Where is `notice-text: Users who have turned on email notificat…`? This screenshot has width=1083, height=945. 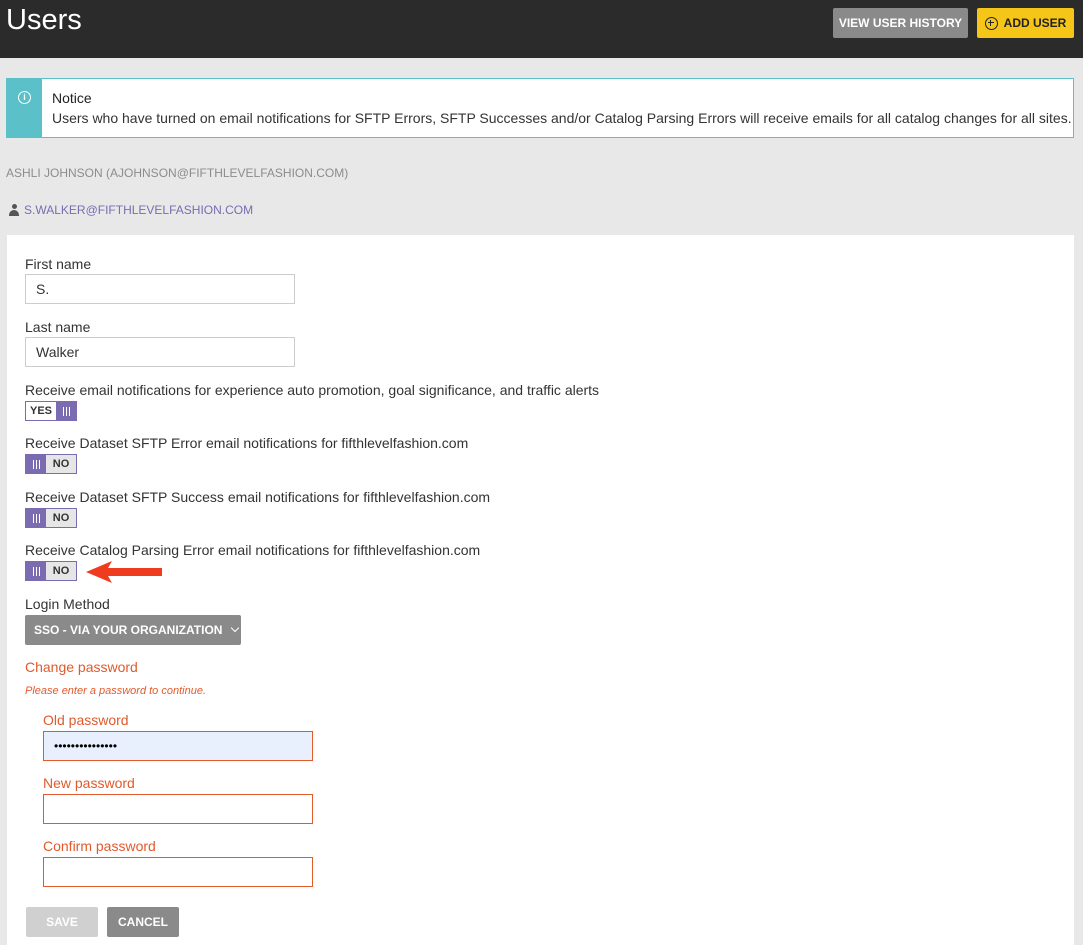
notice-text: Users who have turned on email notificat… is located at coordinates (562, 118).